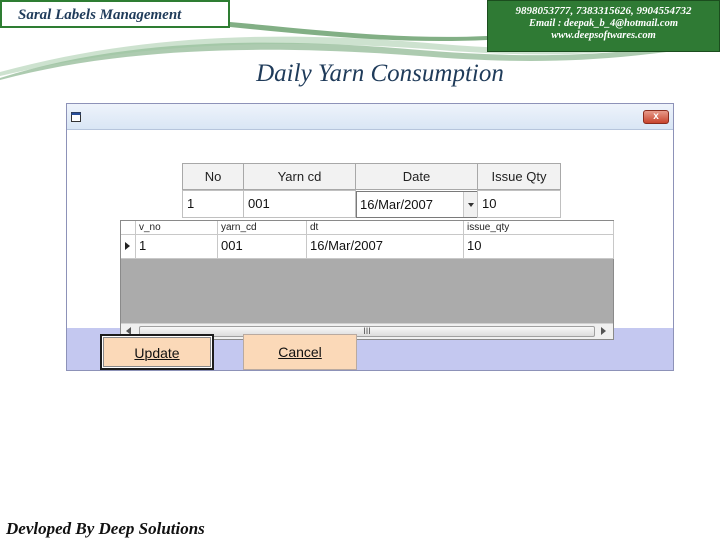 Image resolution: width=720 pixels, height=540 pixels. I want to click on close-button: x, so click(656, 117).